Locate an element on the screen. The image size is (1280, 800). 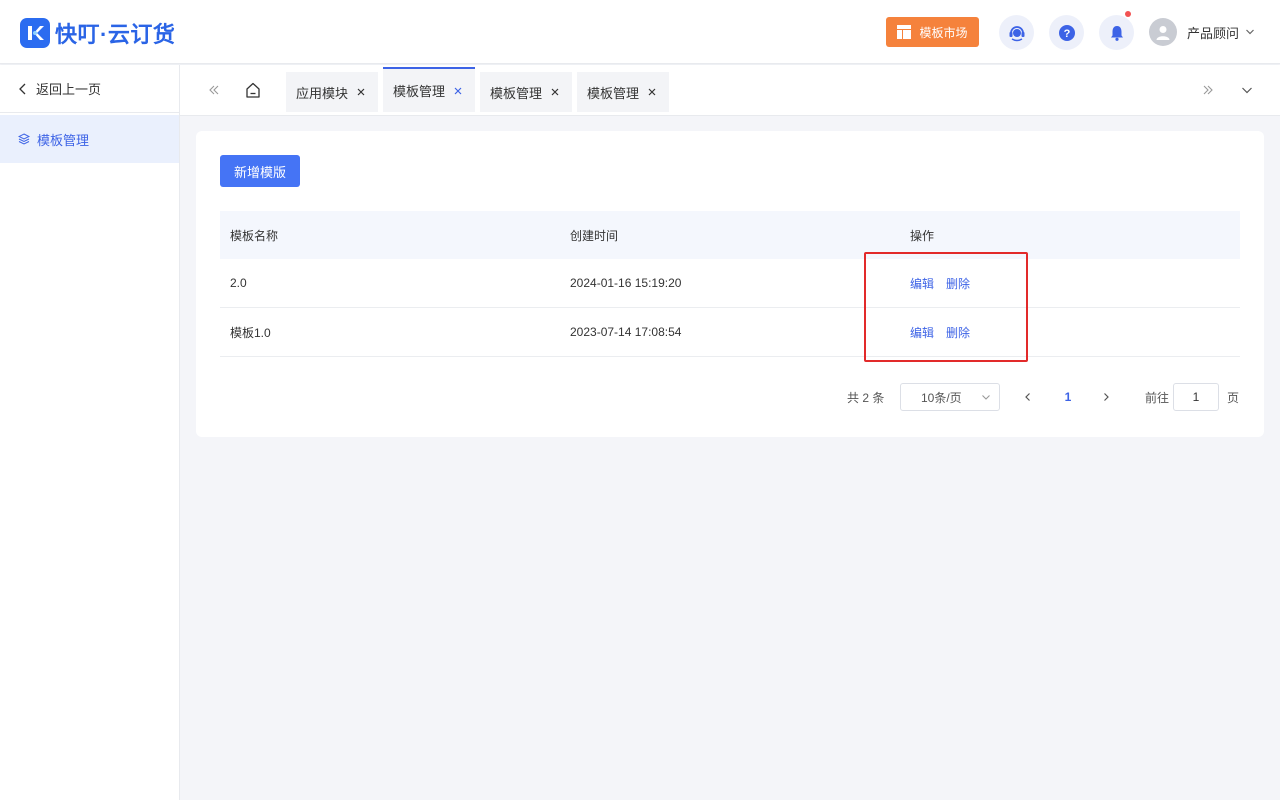
template-name-cell: 模板1.0 is located at coordinates (250, 332).